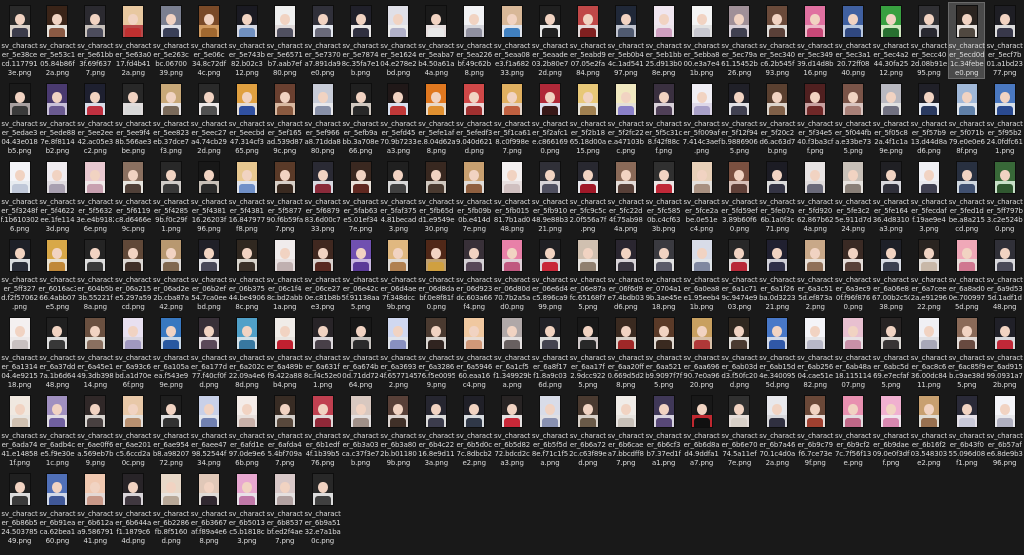  What do you see at coordinates (436, 430) in the screenshot?
I see `file-item: sv_charact er_6b4c22 16.8e9d11 3a.png` at bounding box center [436, 430].